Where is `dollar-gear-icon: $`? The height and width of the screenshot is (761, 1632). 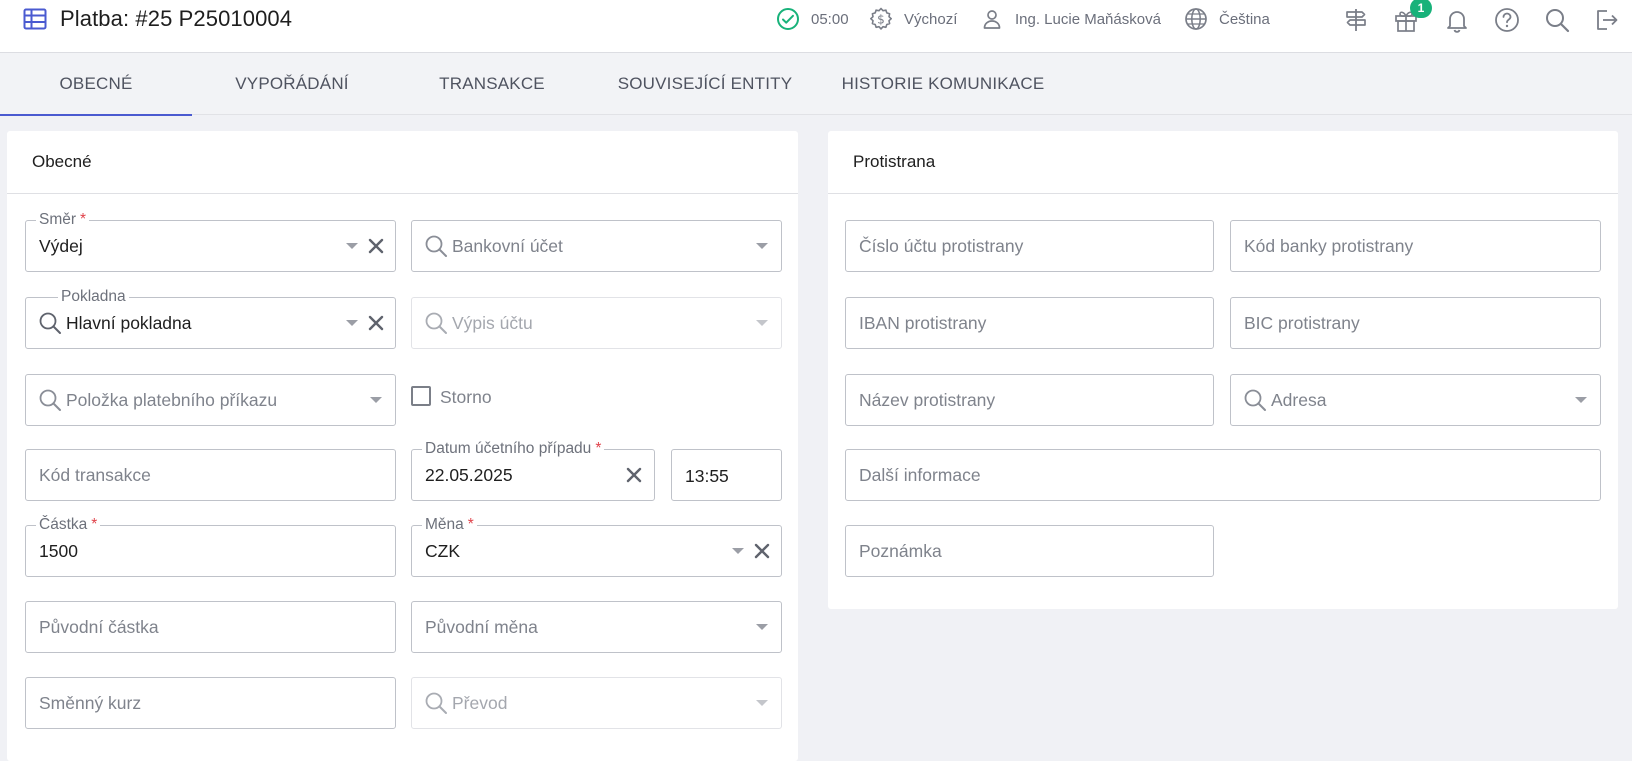 dollar-gear-icon: $ is located at coordinates (881, 19).